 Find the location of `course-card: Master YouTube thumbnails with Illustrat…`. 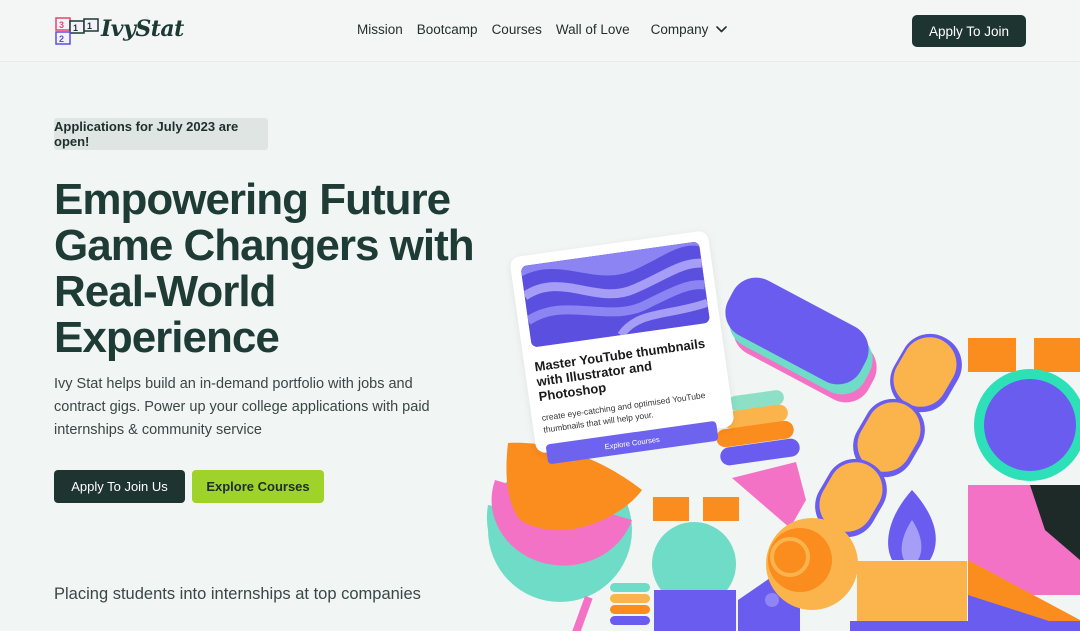

course-card: Master YouTube thumbnails with Illustrat… is located at coordinates (622, 347).